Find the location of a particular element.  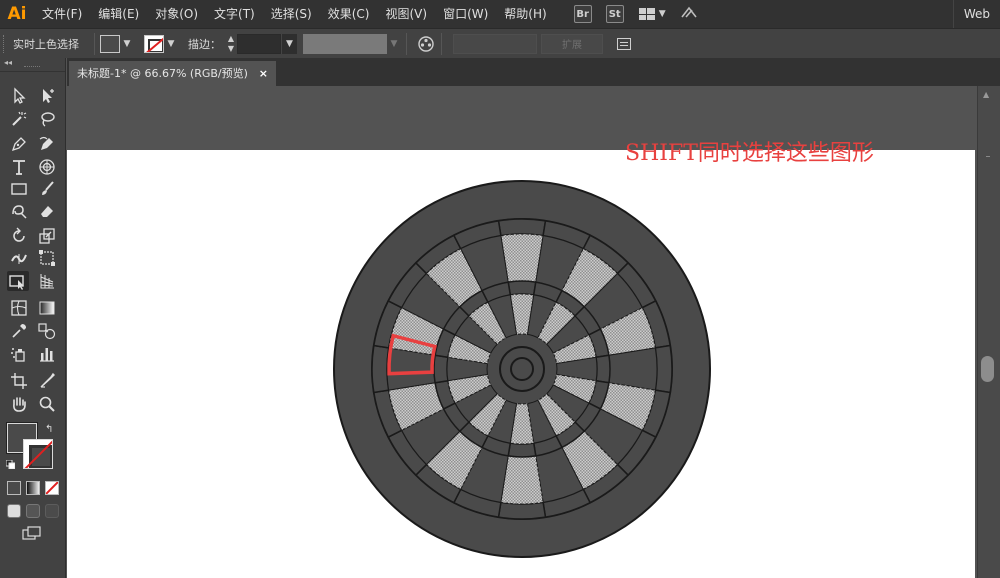

menu-type: 文字(T) is located at coordinates (234, 14).